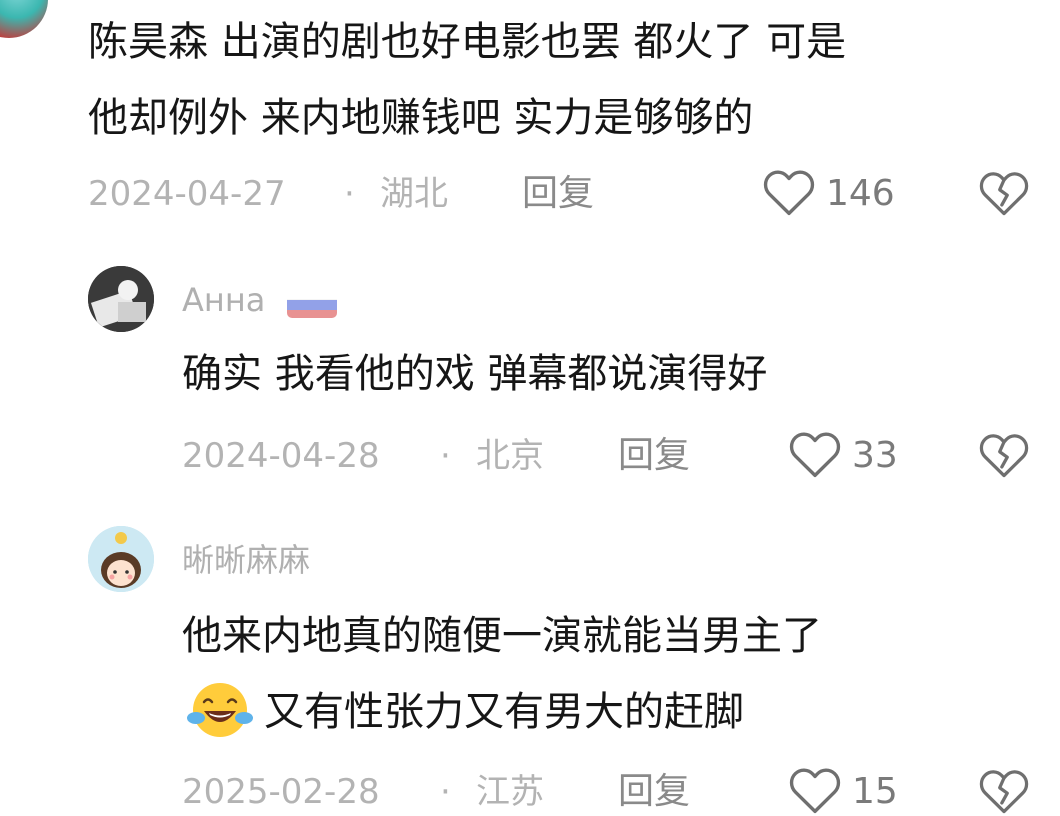  I want to click on comment-date: 2025-02-28, so click(281, 792).